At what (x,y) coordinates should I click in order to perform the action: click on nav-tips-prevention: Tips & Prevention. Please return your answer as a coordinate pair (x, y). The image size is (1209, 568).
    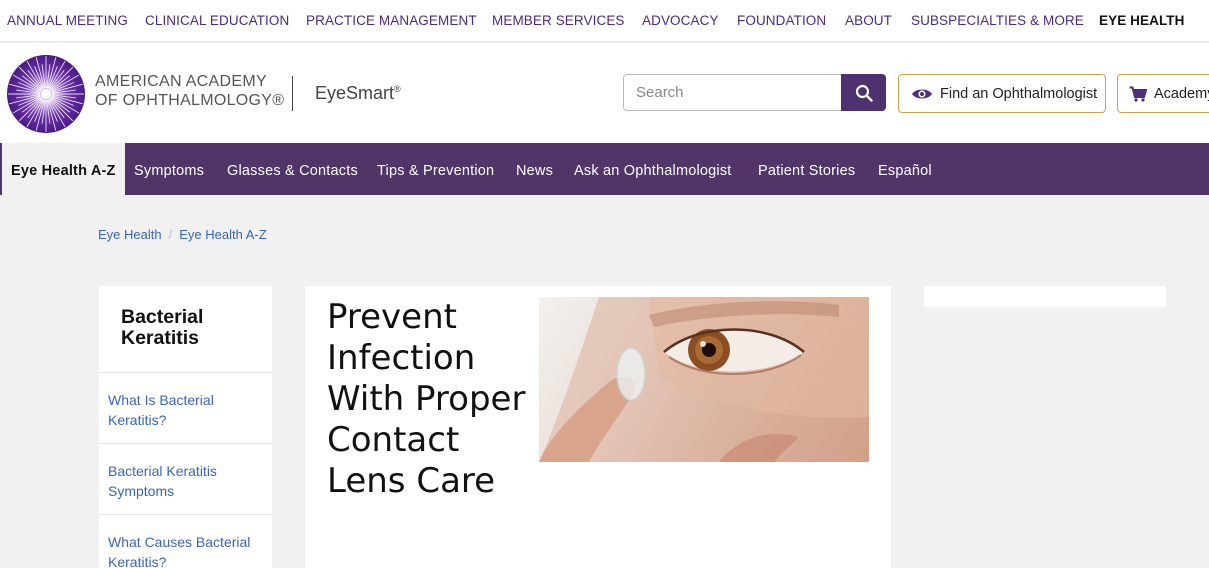
    Looking at the image, I should click on (435, 169).